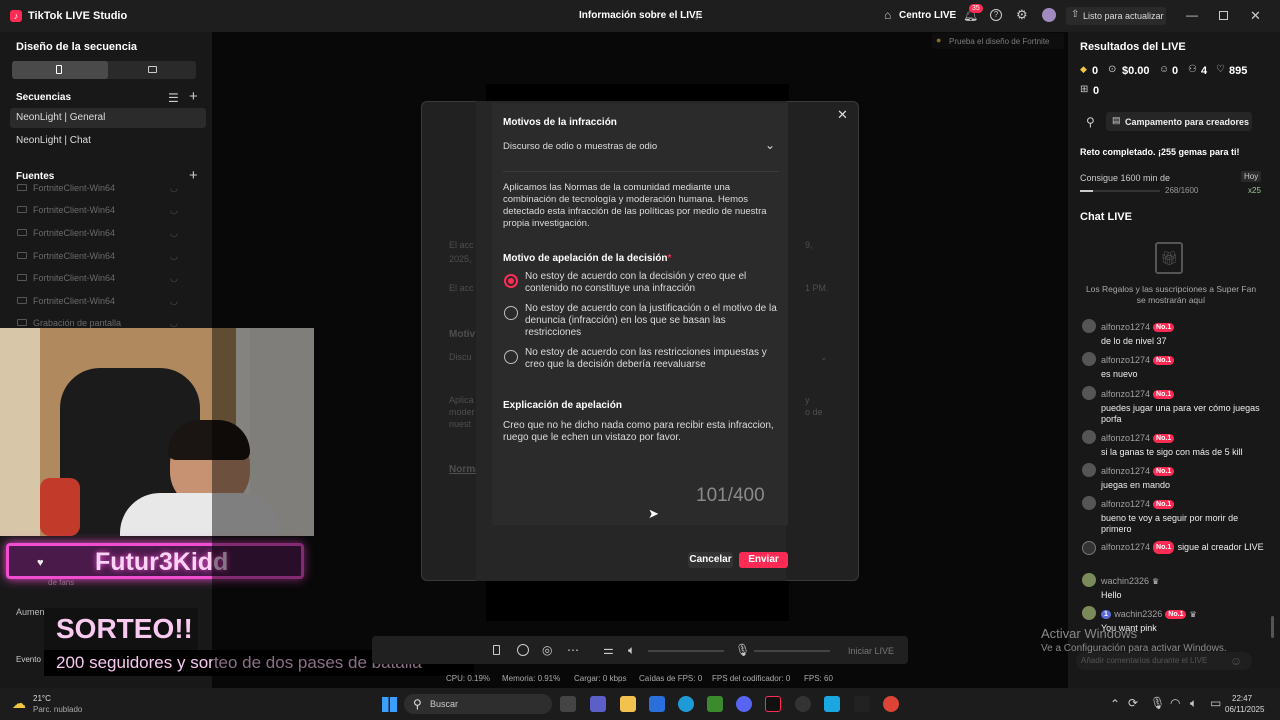 This screenshot has height=720, width=1280. What do you see at coordinates (496, 650) in the screenshot?
I see `portrait-icon` at bounding box center [496, 650].